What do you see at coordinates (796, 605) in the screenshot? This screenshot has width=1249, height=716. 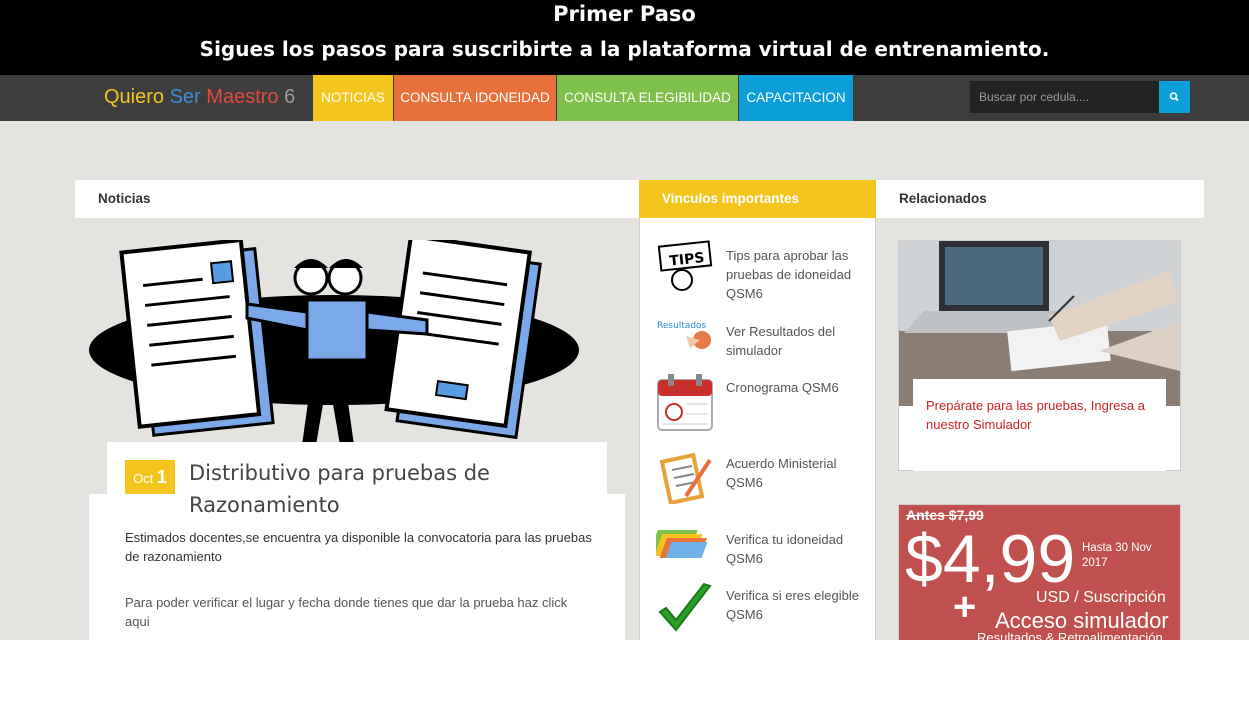 I see `link-elegible: Verifica si eres elegible QSM6` at bounding box center [796, 605].